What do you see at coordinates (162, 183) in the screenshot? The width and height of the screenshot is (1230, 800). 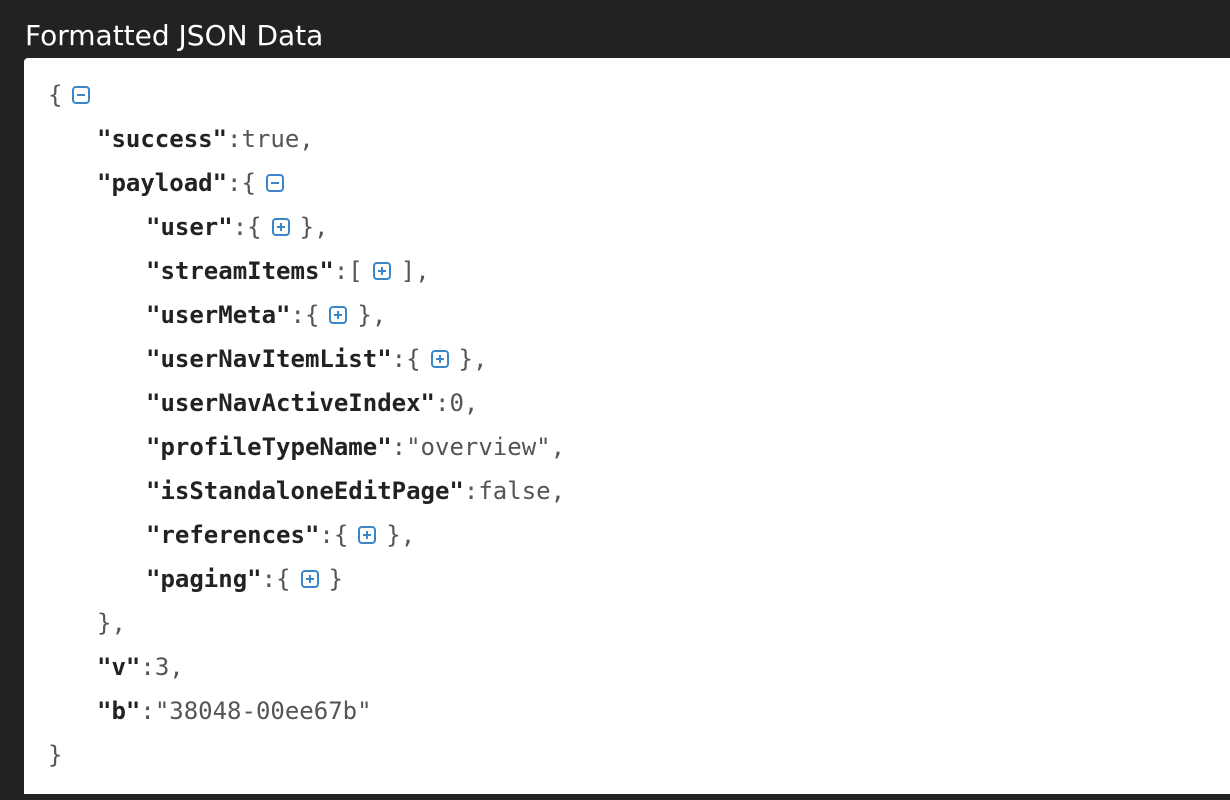 I see `key-payload: "payload"` at bounding box center [162, 183].